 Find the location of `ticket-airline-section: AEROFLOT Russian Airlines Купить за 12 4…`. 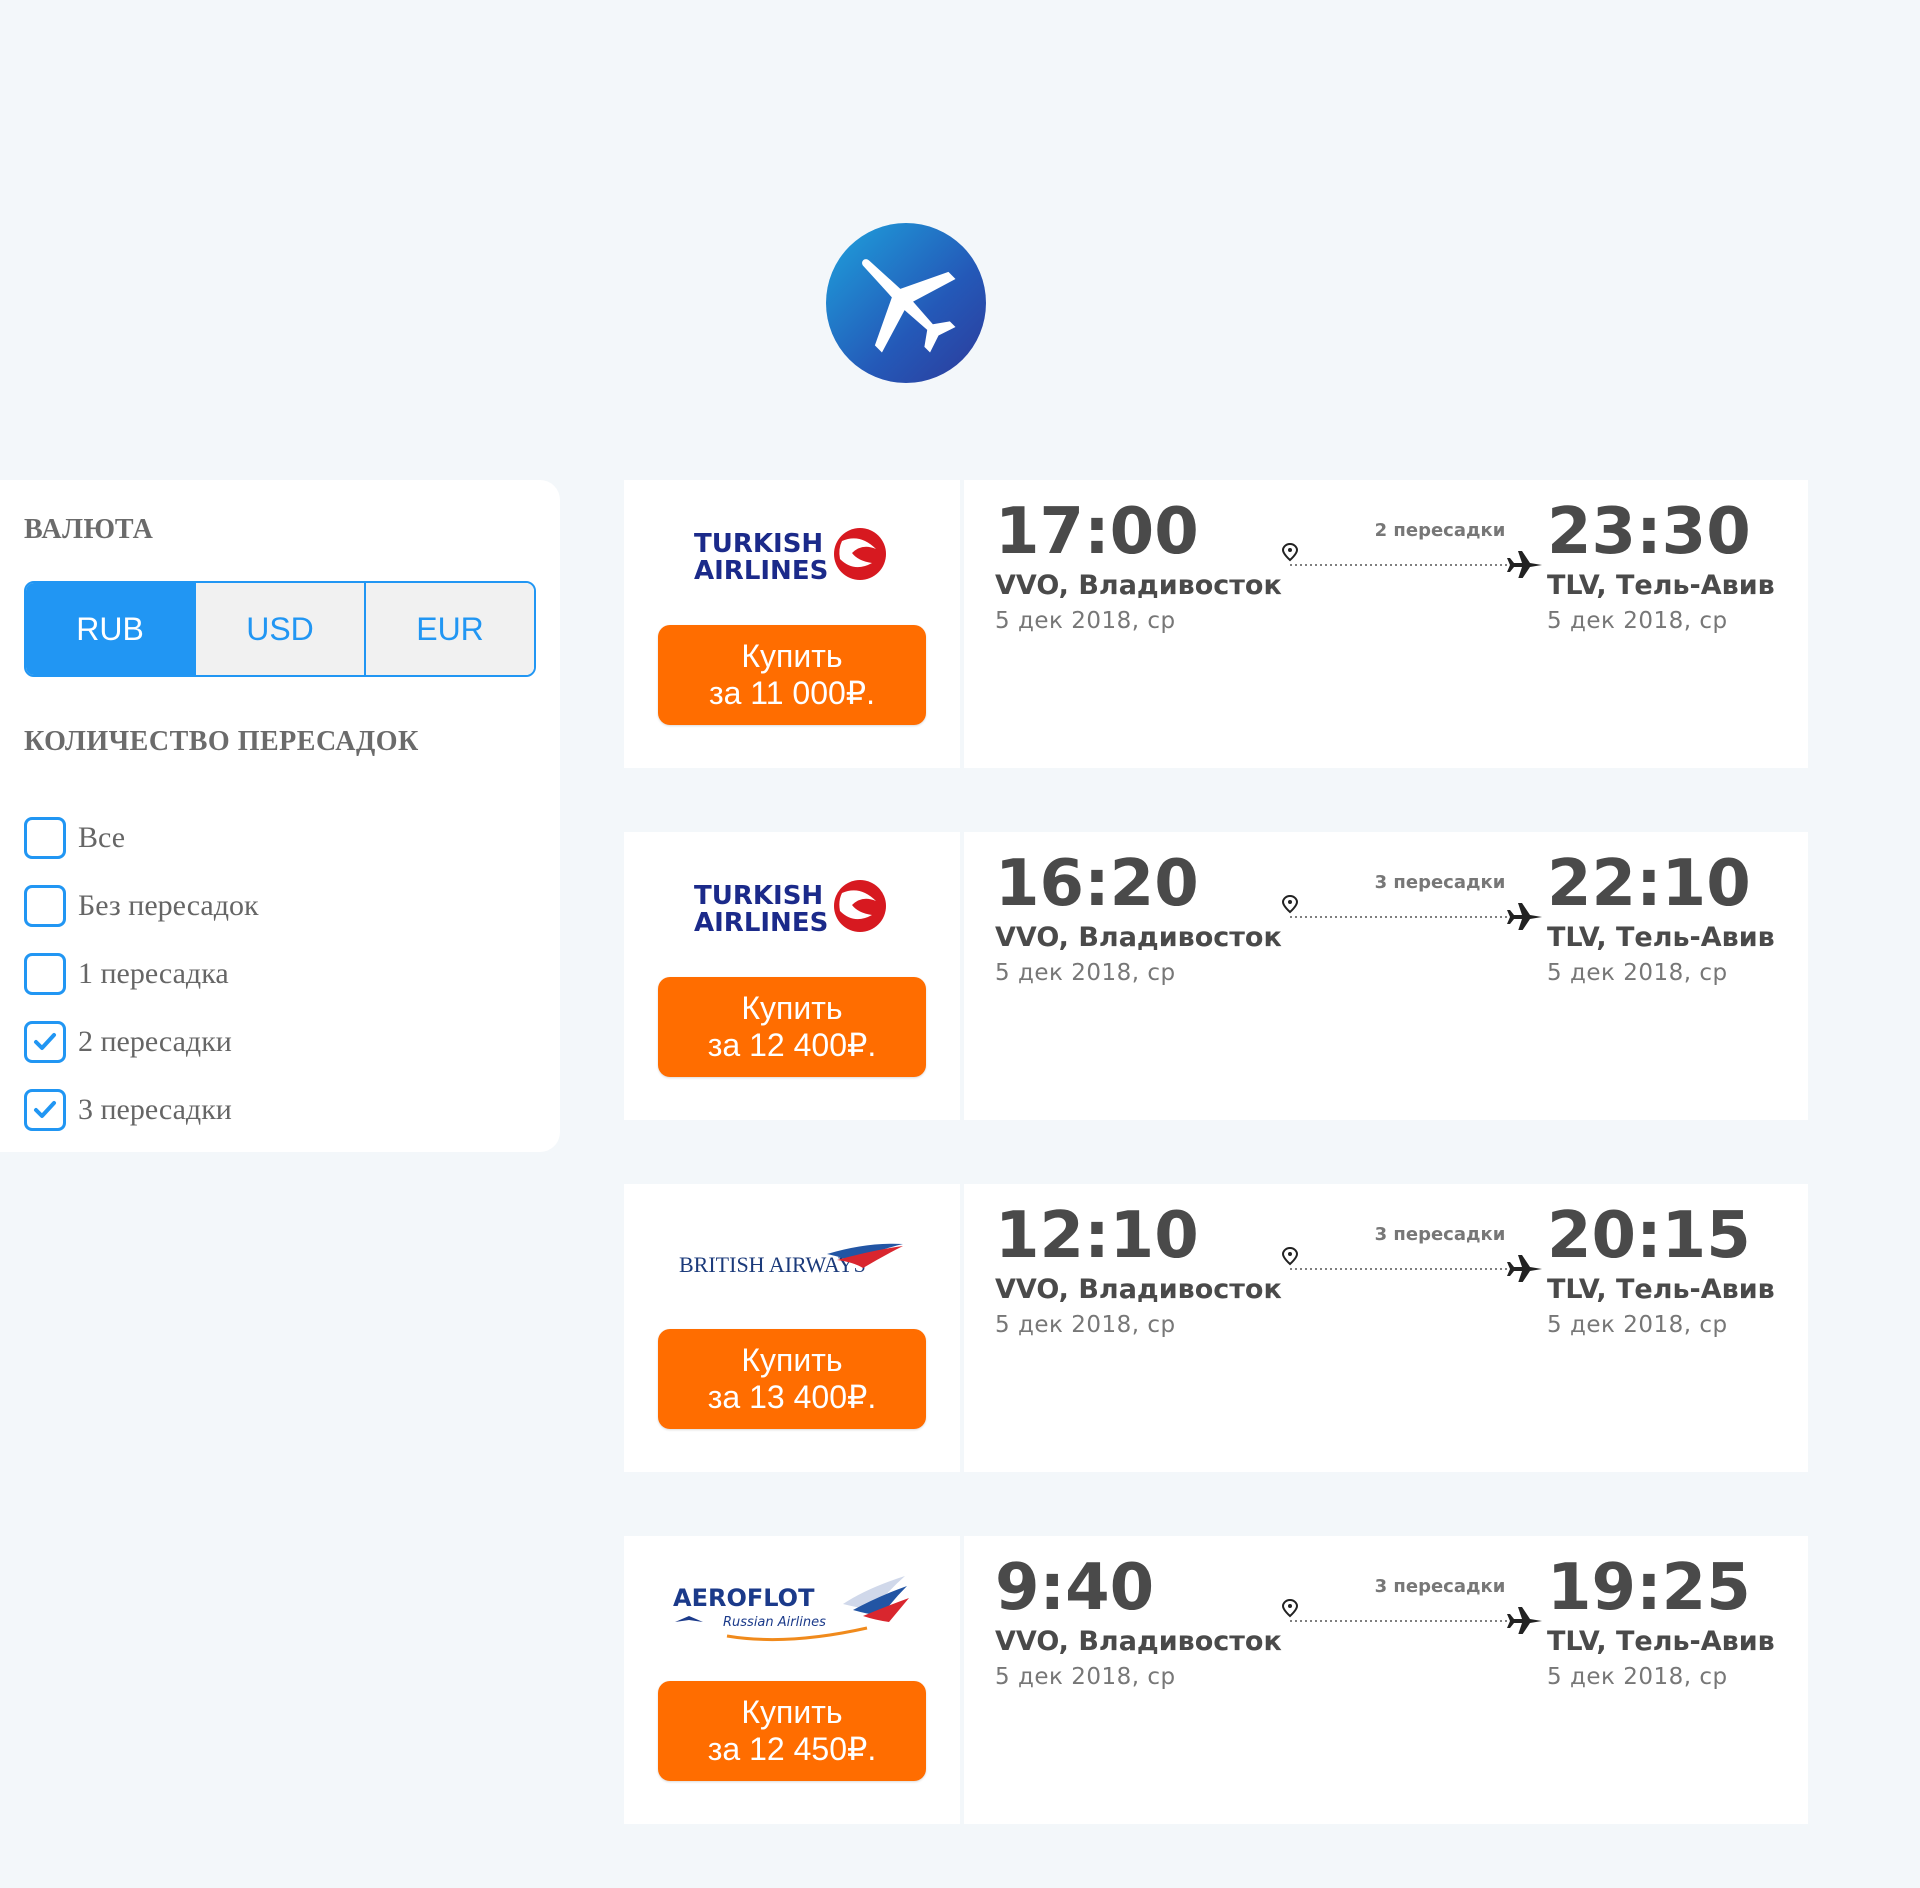

ticket-airline-section: AEROFLOT Russian Airlines Купить за 12 4… is located at coordinates (792, 1680).